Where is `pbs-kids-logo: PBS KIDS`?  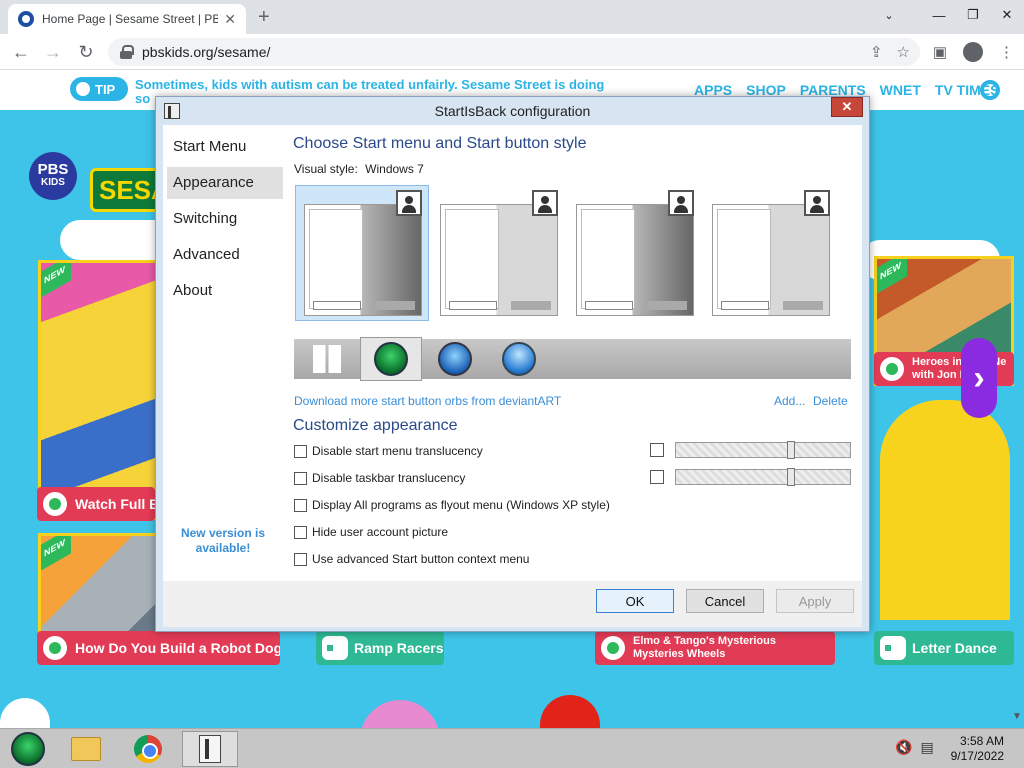 pbs-kids-logo: PBS KIDS is located at coordinates (53, 176).